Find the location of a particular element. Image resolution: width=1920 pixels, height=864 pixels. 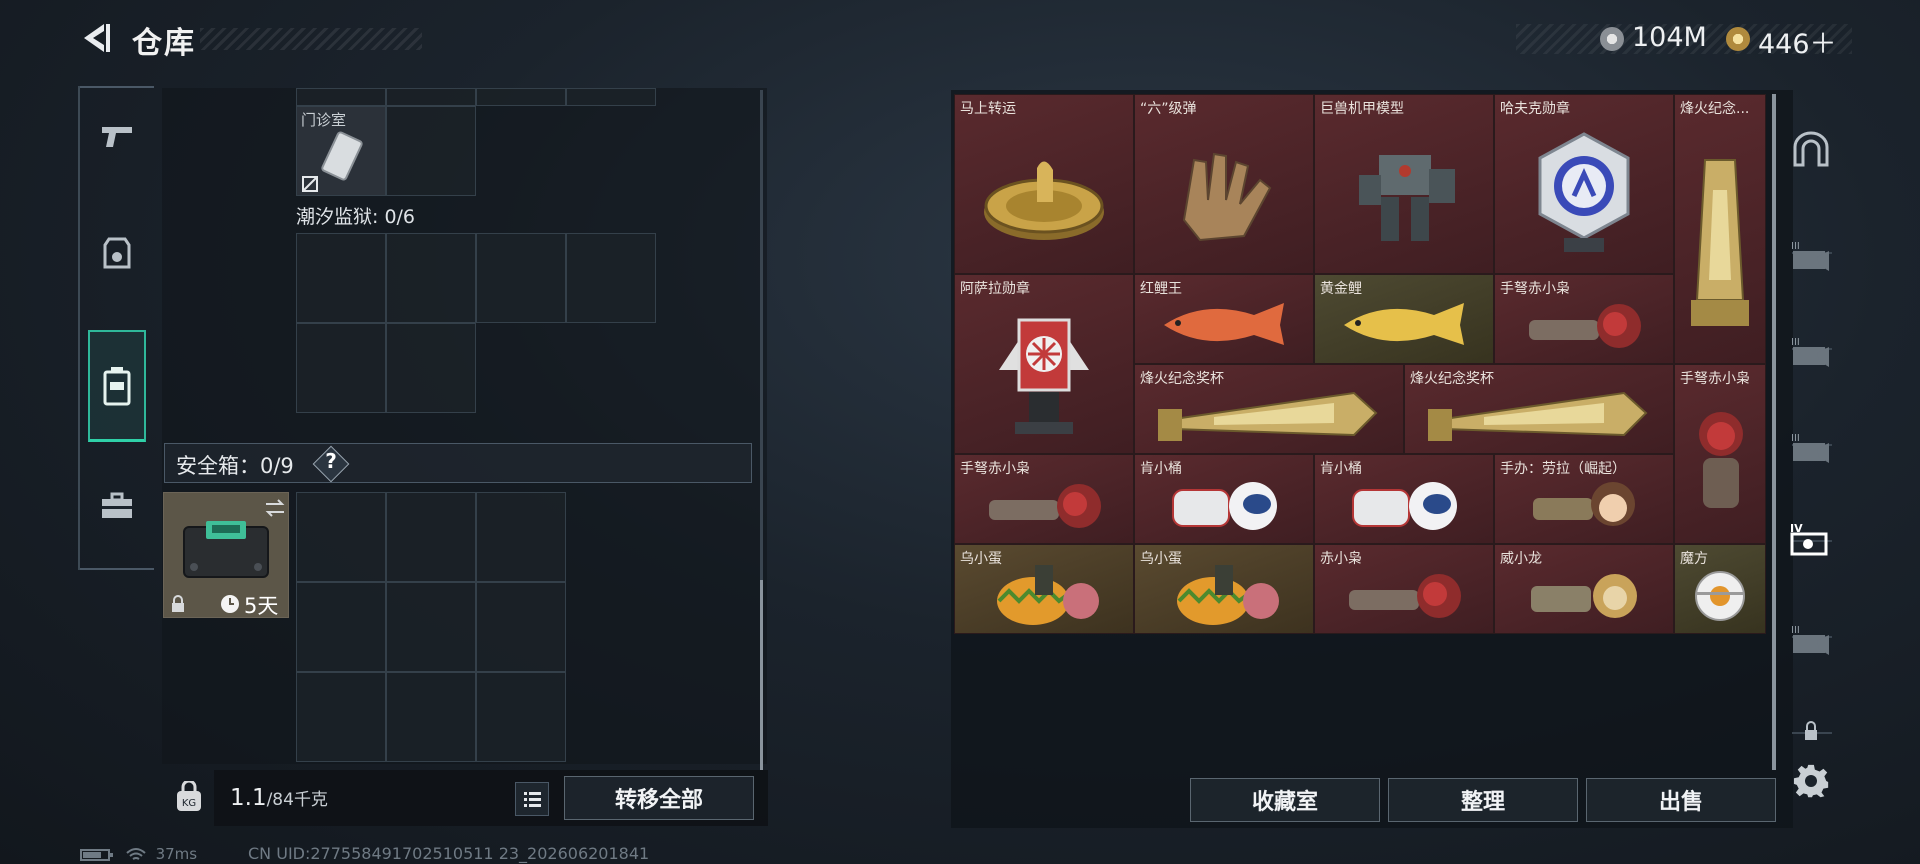

svg-text: KG is located at coordinates (189, 803).